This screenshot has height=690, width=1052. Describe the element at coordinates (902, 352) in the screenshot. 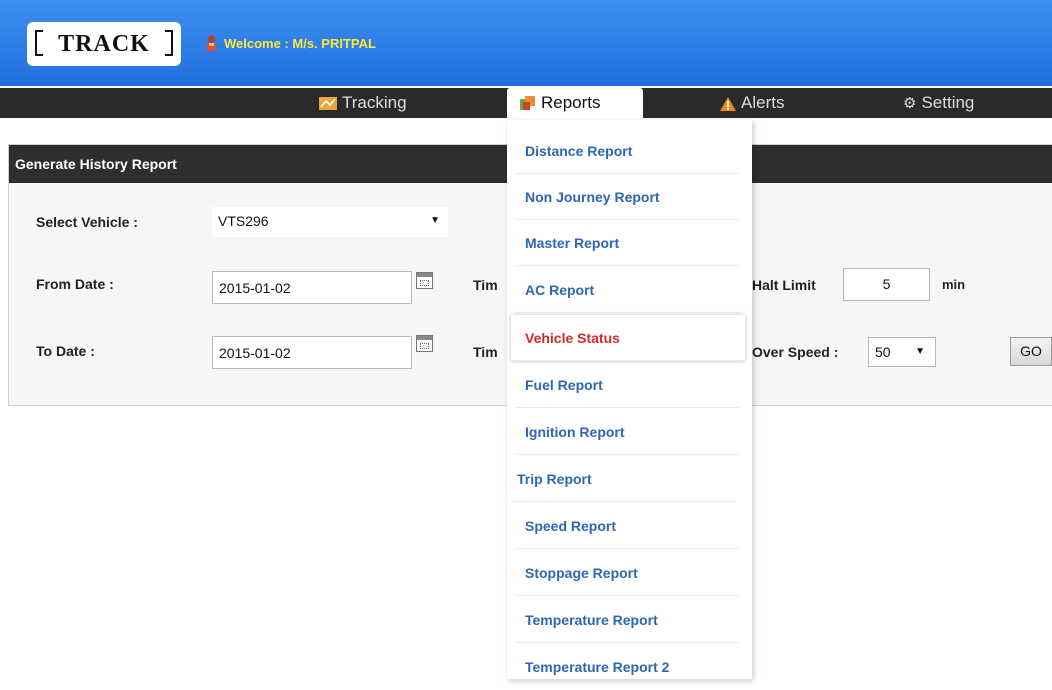

I see `over-speed-select: 50 ▼` at that location.